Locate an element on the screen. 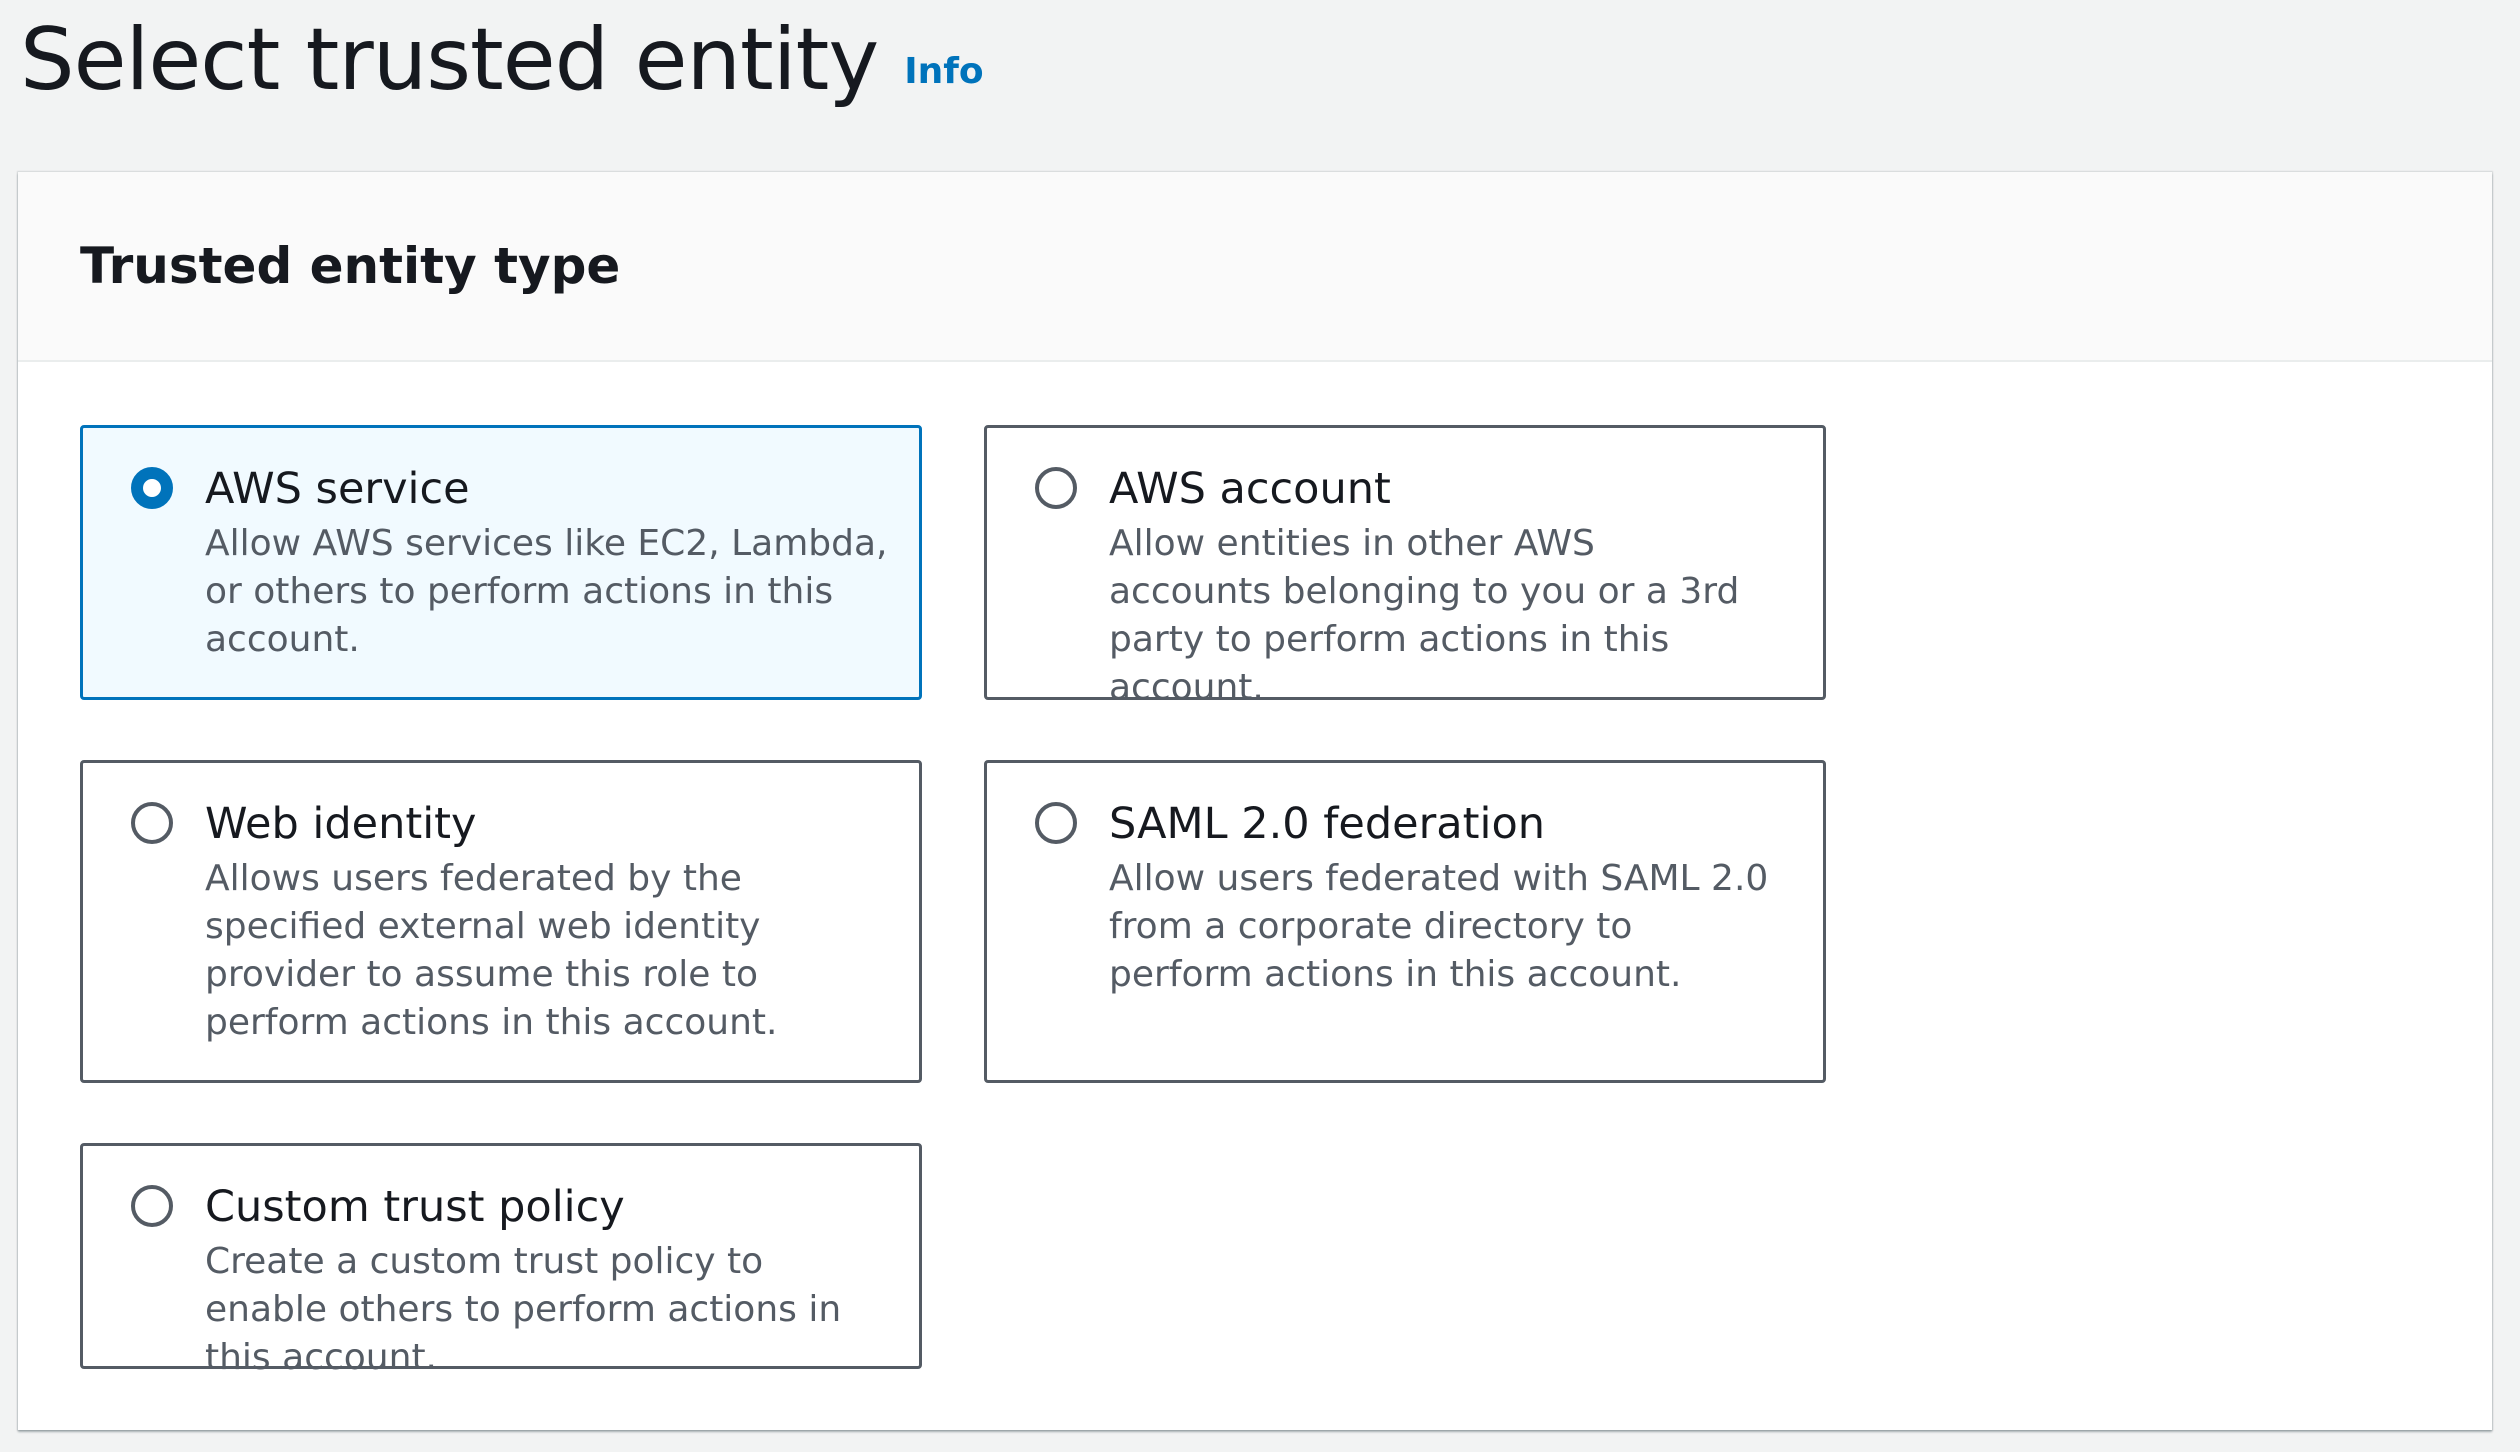 The image size is (2520, 1452). info-link: Info is located at coordinates (943, 71).